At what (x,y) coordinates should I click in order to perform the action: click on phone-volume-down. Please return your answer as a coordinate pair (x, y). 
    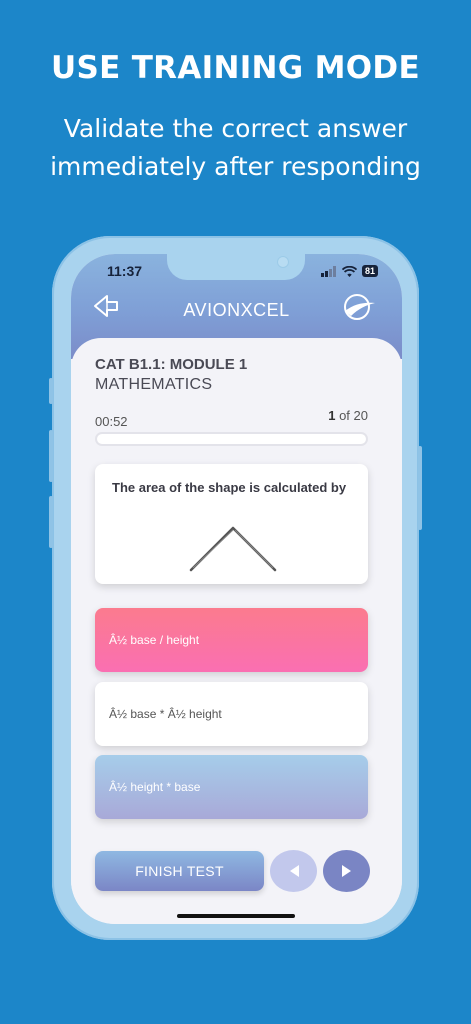
    Looking at the image, I should click on (51, 522).